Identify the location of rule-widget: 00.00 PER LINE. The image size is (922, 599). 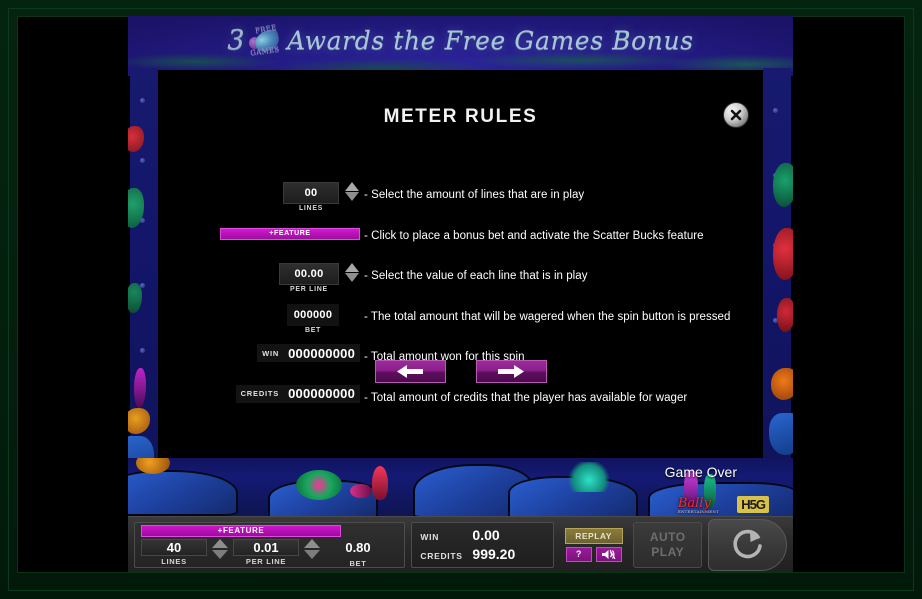
(261, 278).